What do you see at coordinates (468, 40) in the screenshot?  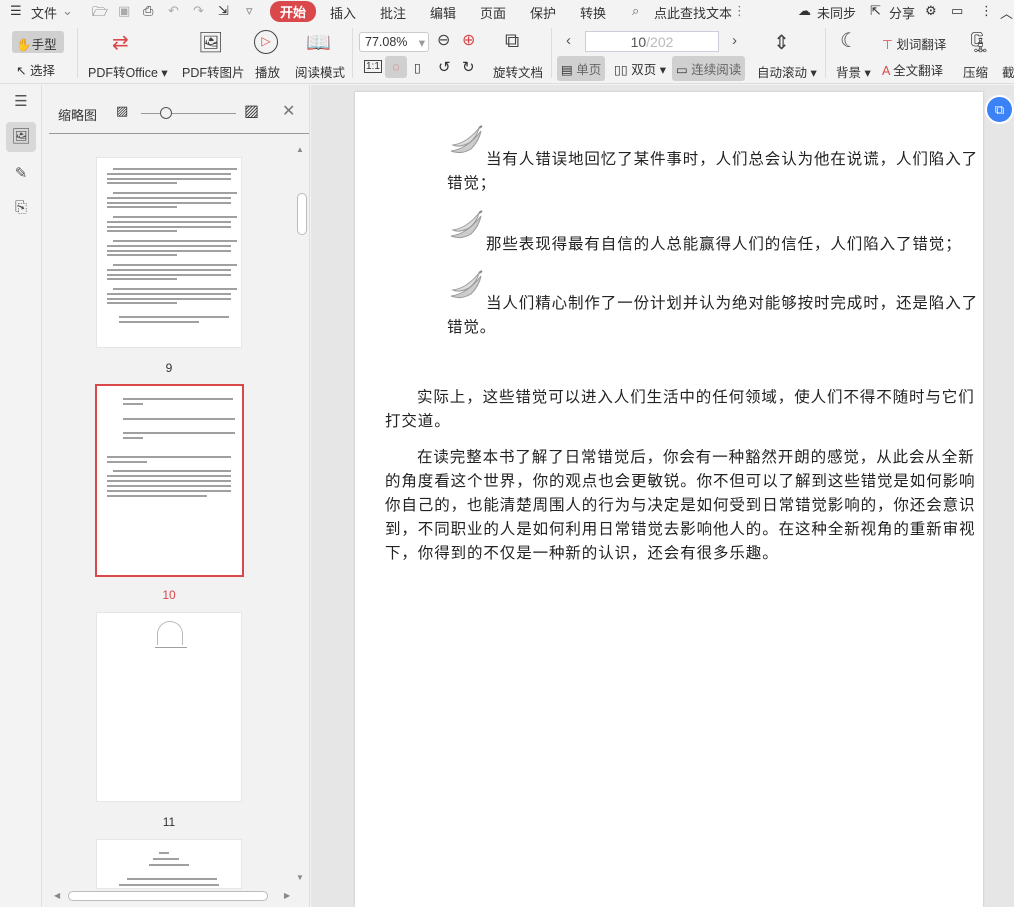 I see `zoom-in-icon: ⊕` at bounding box center [468, 40].